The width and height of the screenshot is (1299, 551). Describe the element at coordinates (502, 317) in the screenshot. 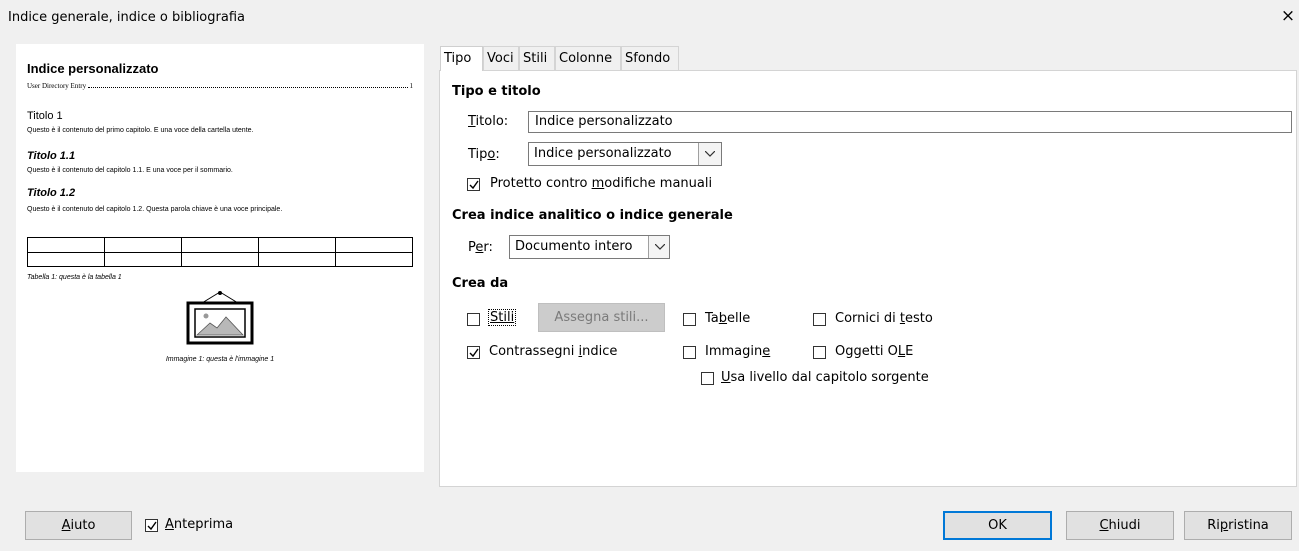

I see `stili-label: Stili` at that location.